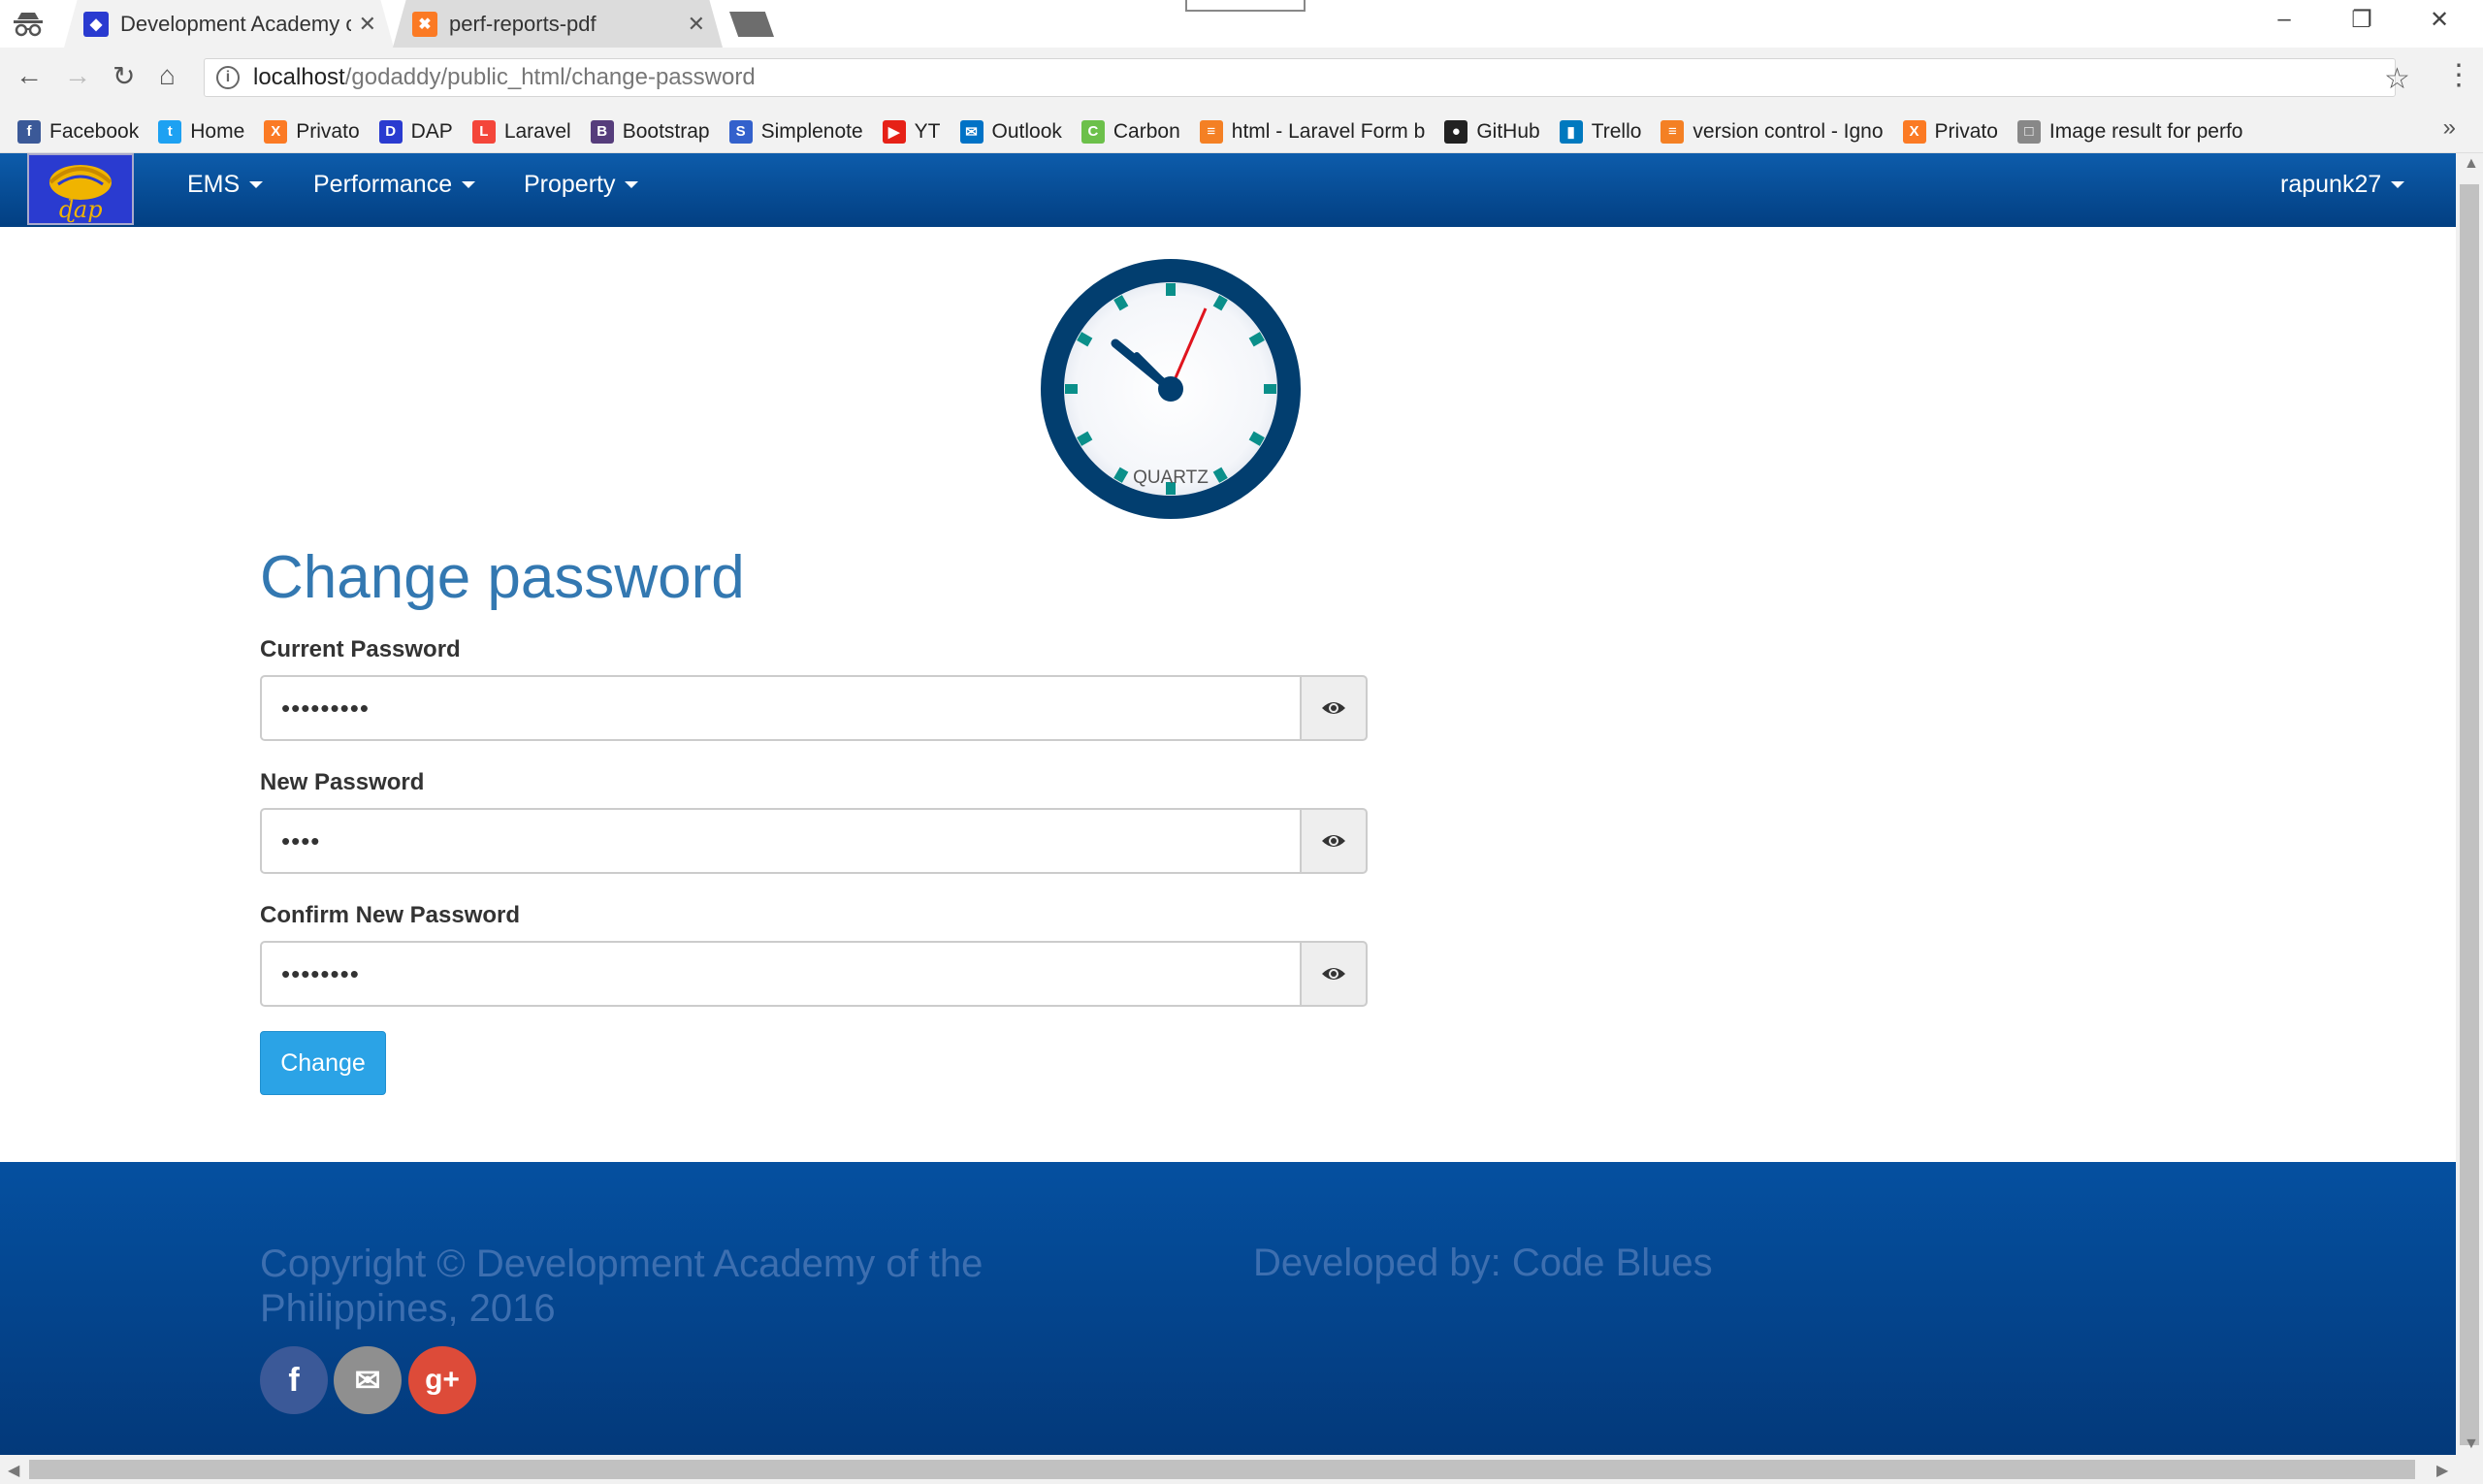  Describe the element at coordinates (537, 131) in the screenshot. I see `bookmark-label: Laravel` at that location.